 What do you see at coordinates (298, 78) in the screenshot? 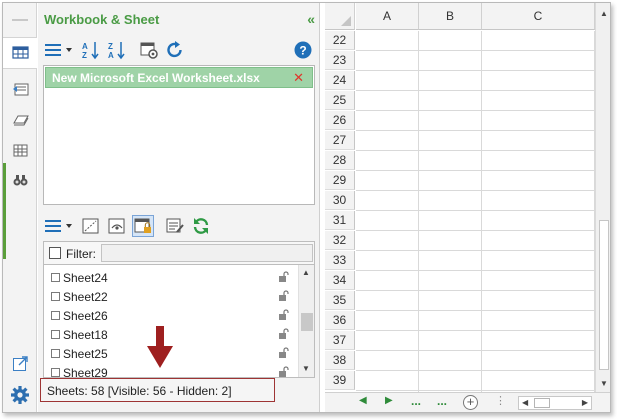
I see `close-workbook-icon: ✕` at bounding box center [298, 78].